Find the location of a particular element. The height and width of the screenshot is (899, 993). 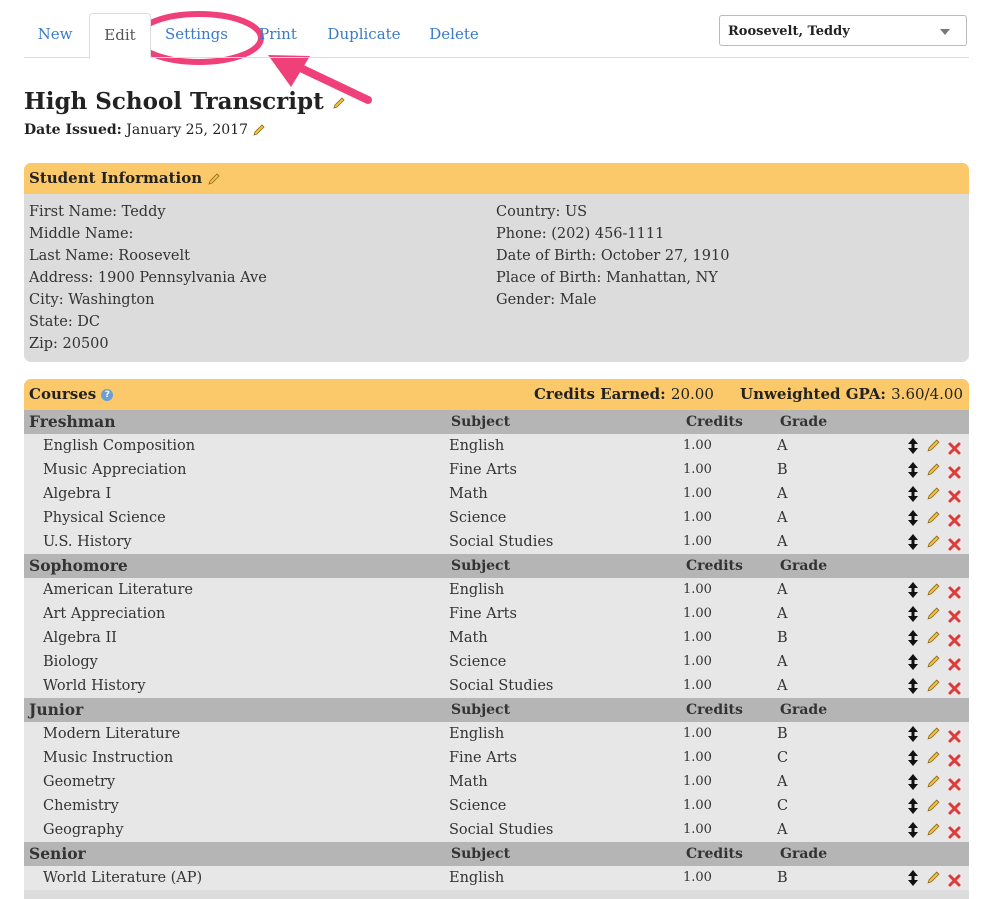

tab-duplicate: Duplicate is located at coordinates (364, 35).